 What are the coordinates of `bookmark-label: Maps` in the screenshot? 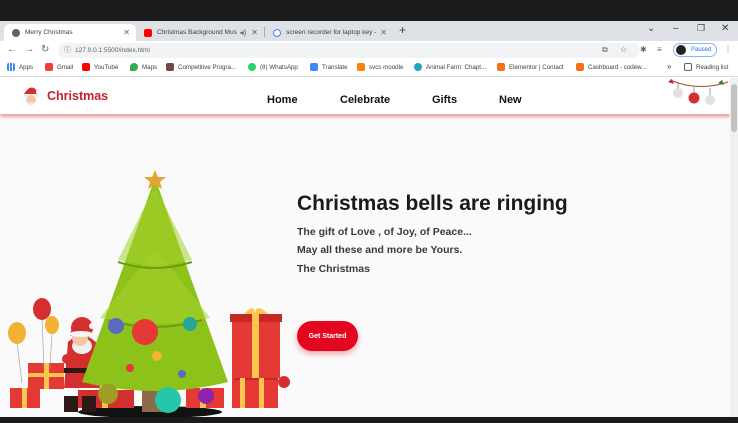 It's located at (150, 67).